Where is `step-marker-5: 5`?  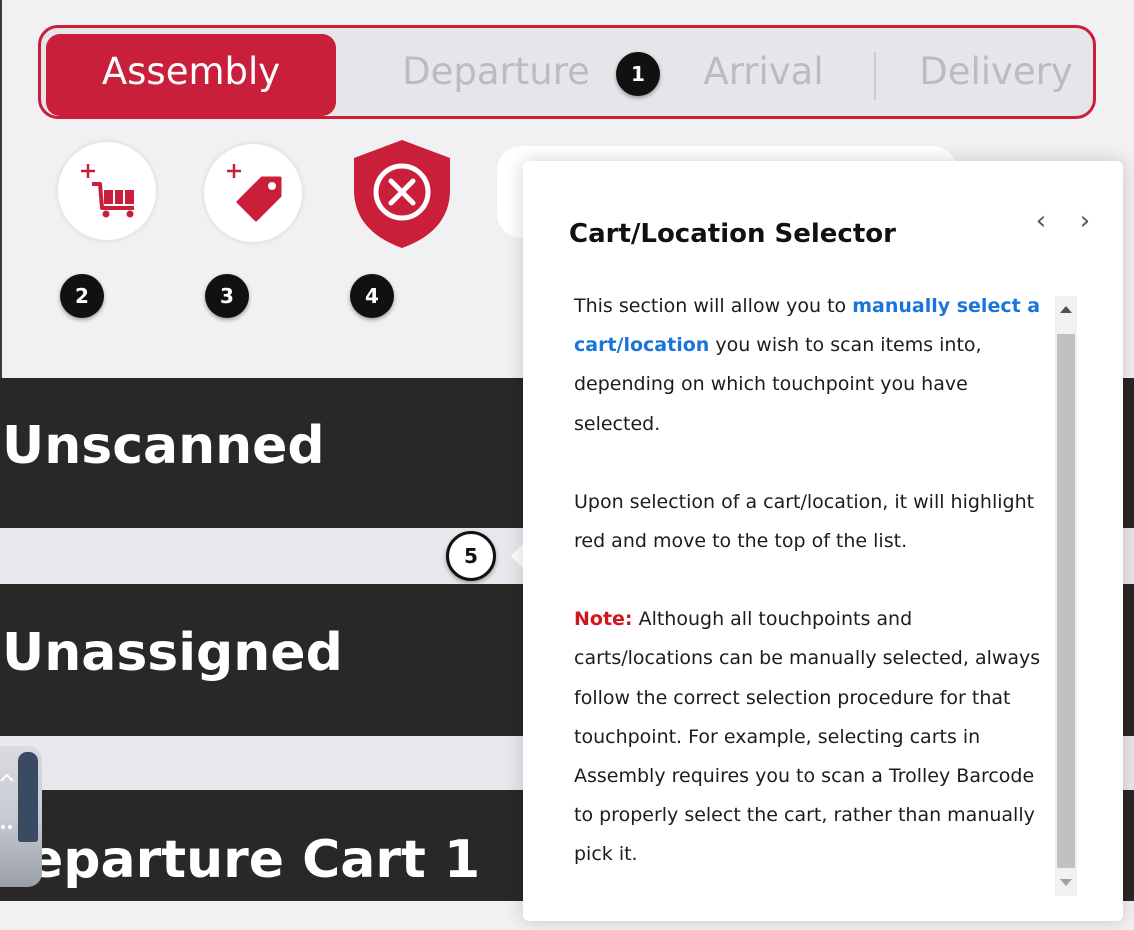 step-marker-5: 5 is located at coordinates (471, 556).